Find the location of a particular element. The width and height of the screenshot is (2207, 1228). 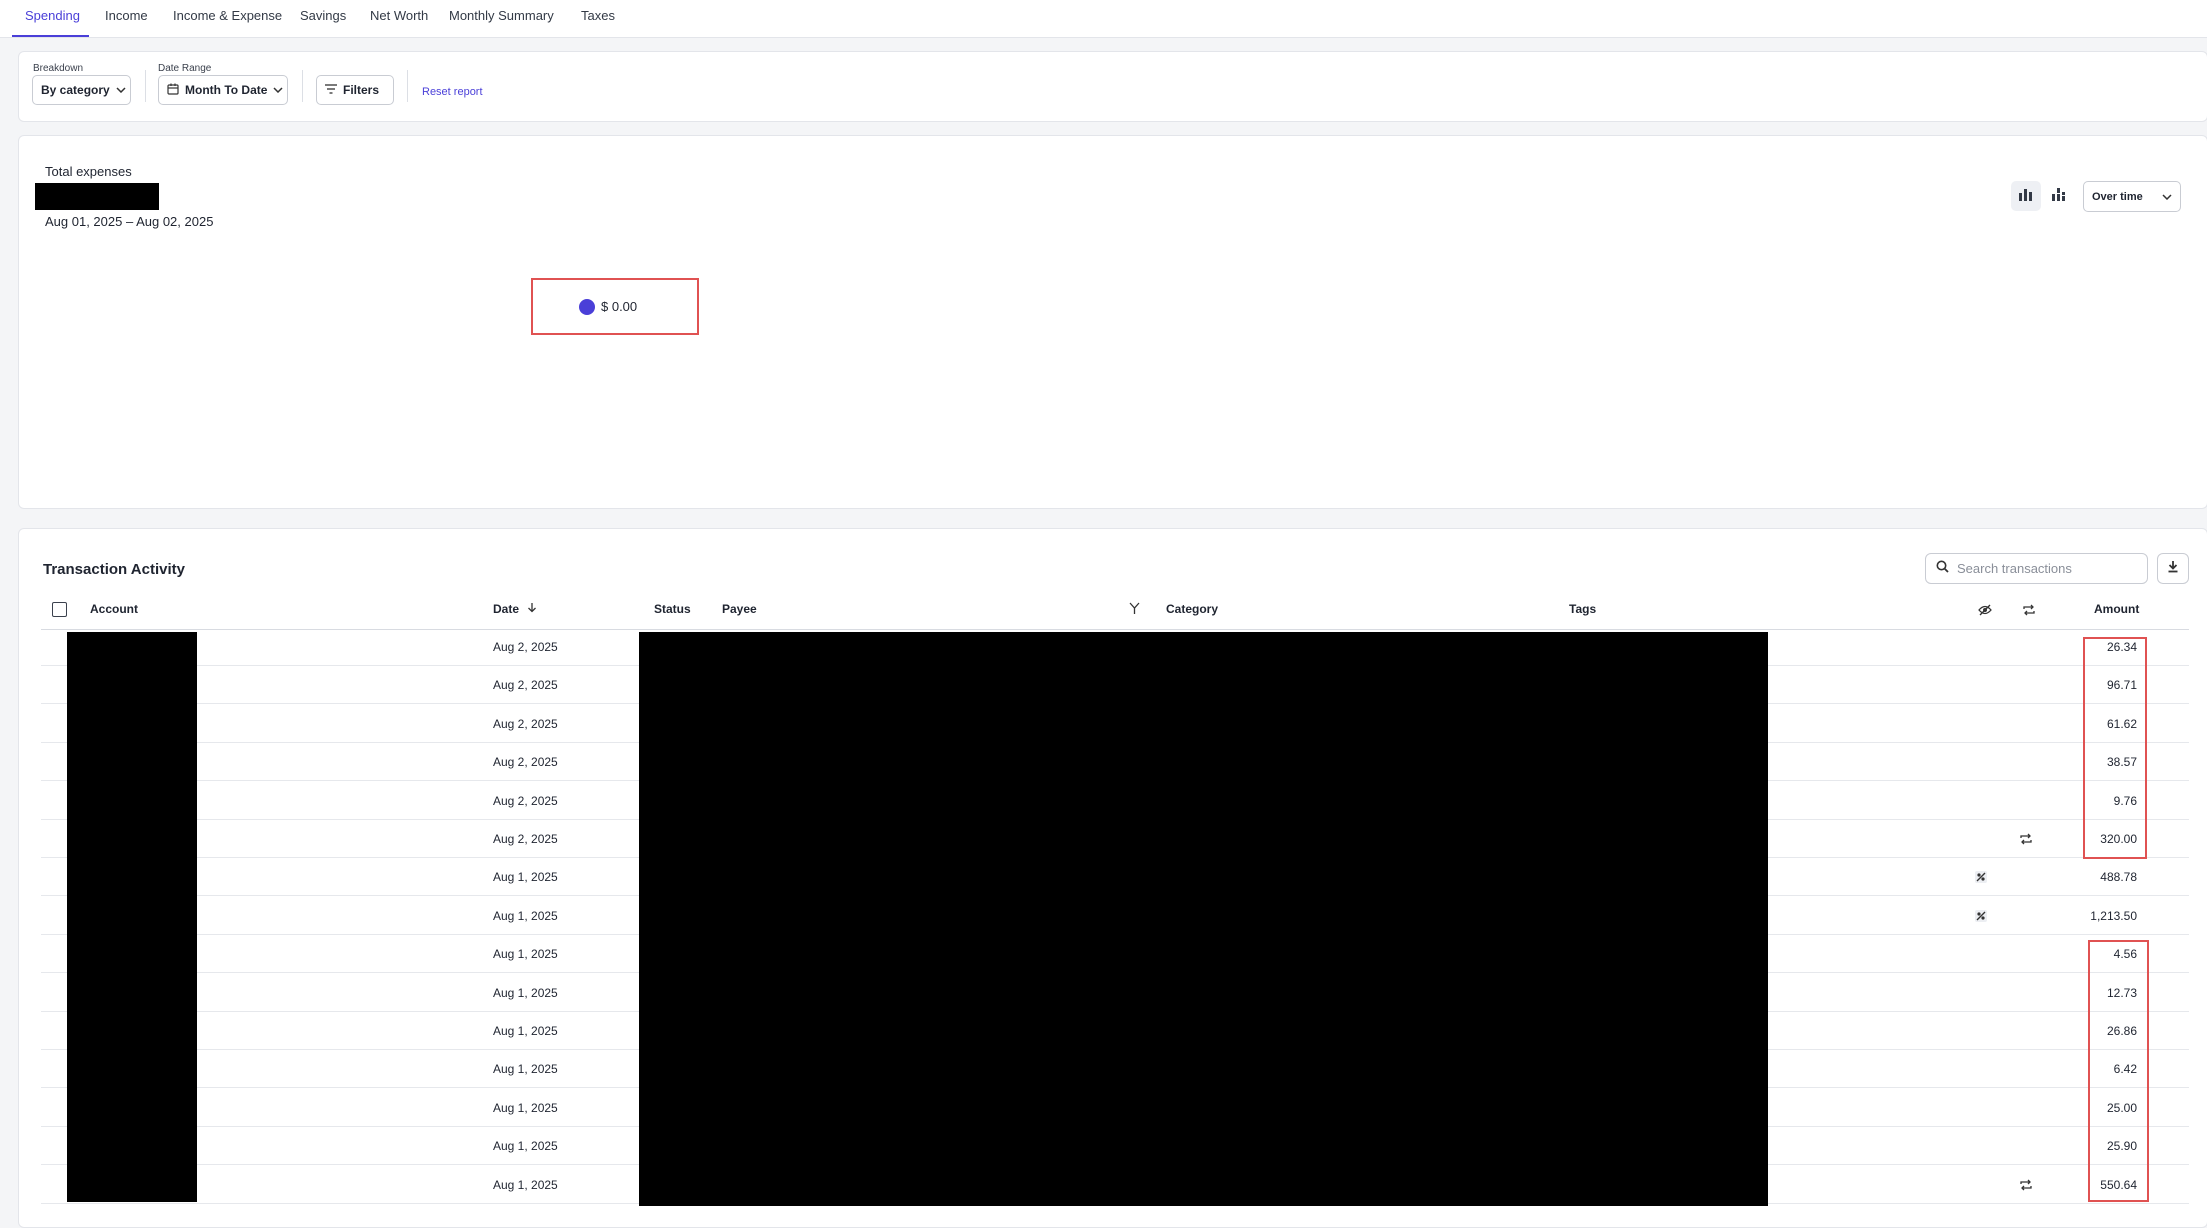

download-icon is located at coordinates (2173, 569).